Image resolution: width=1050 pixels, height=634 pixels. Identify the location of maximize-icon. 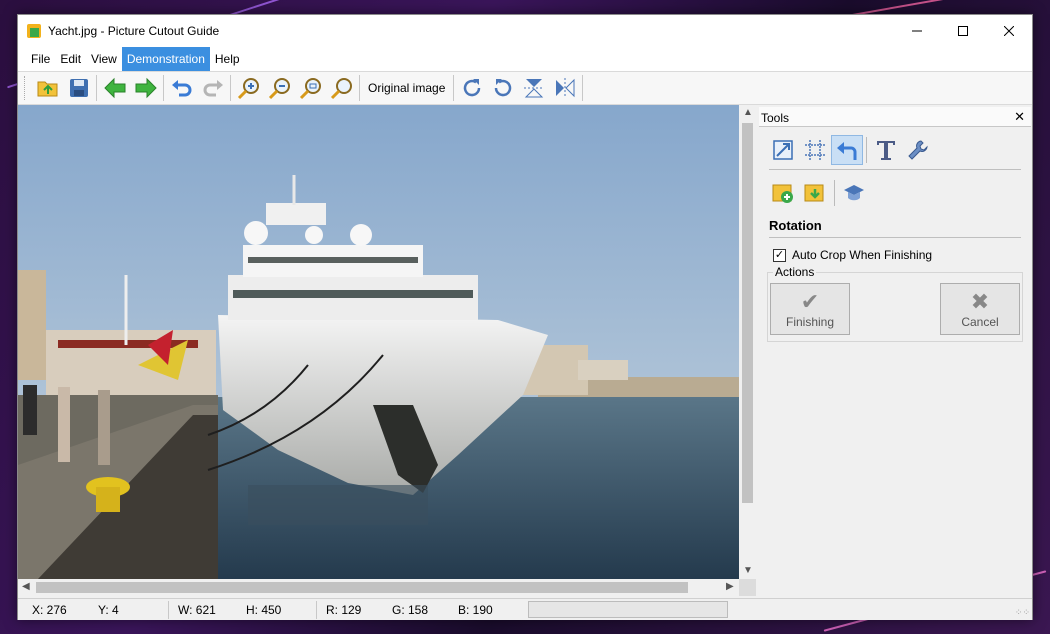
(963, 31).